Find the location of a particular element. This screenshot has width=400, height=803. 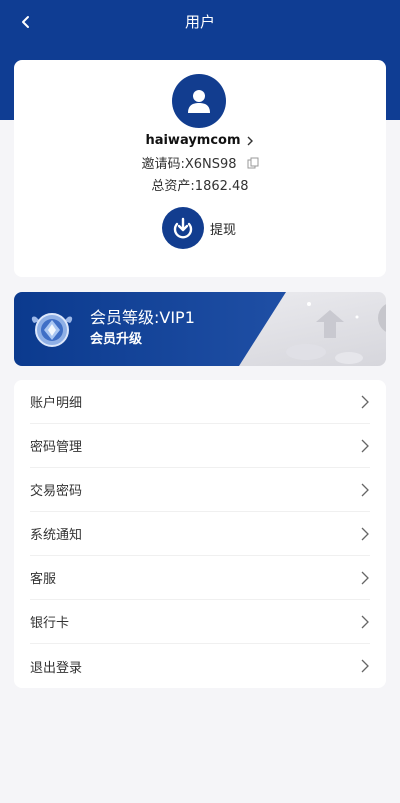

copy-button is located at coordinates (253, 163).